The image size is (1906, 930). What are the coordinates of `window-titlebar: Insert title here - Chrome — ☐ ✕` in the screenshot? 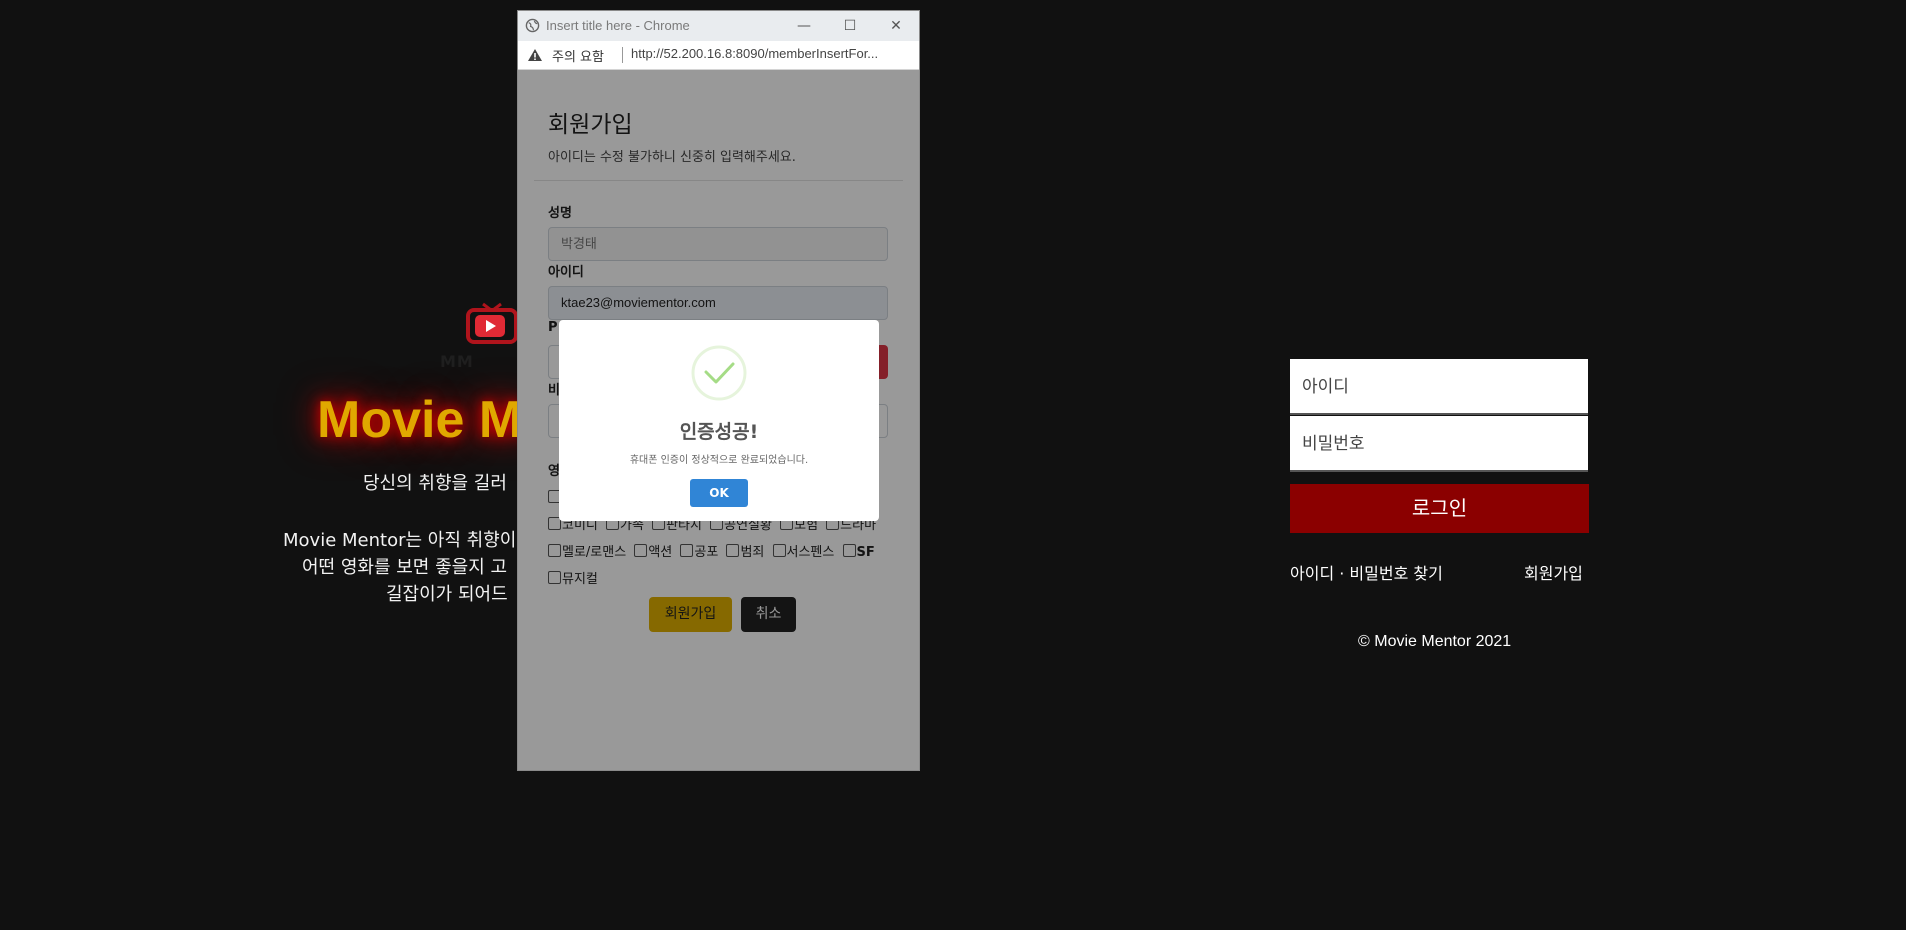 It's located at (718, 26).